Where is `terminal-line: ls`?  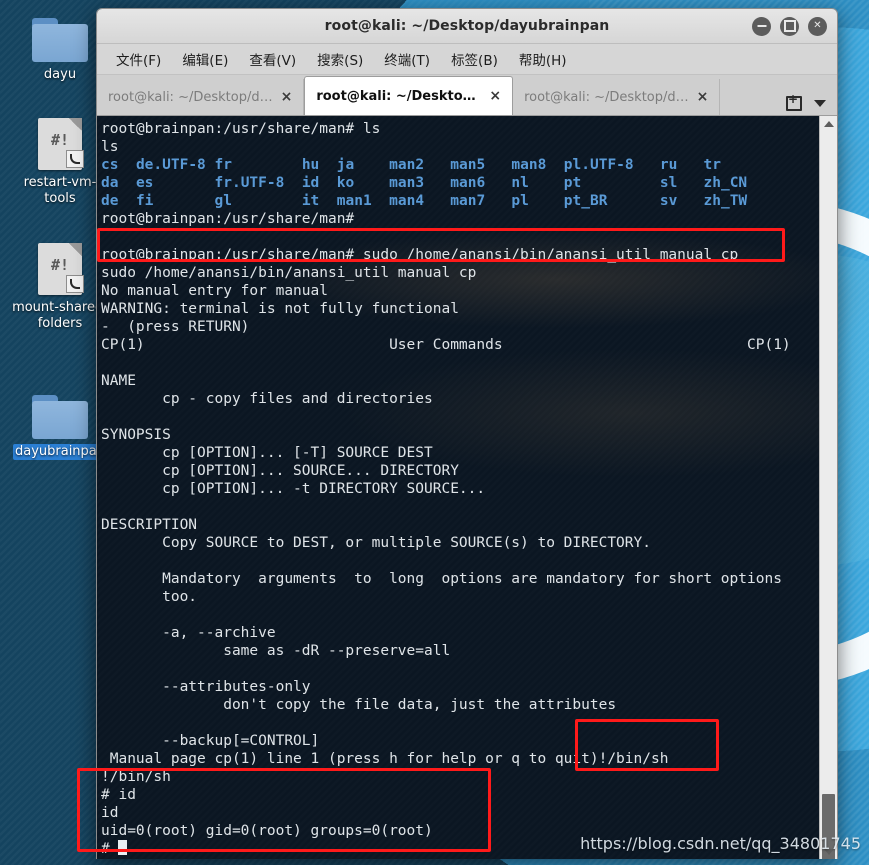 terminal-line: ls is located at coordinates (110, 147).